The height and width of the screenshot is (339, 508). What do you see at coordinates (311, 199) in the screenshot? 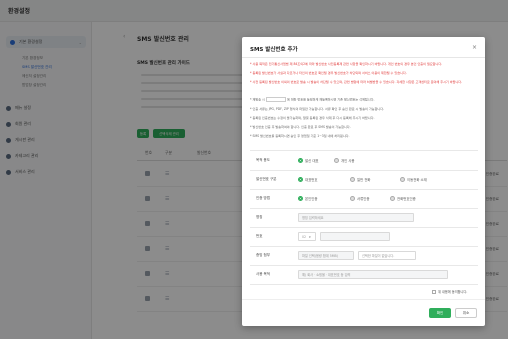
I see `radio-label: 본인인증` at bounding box center [311, 199].